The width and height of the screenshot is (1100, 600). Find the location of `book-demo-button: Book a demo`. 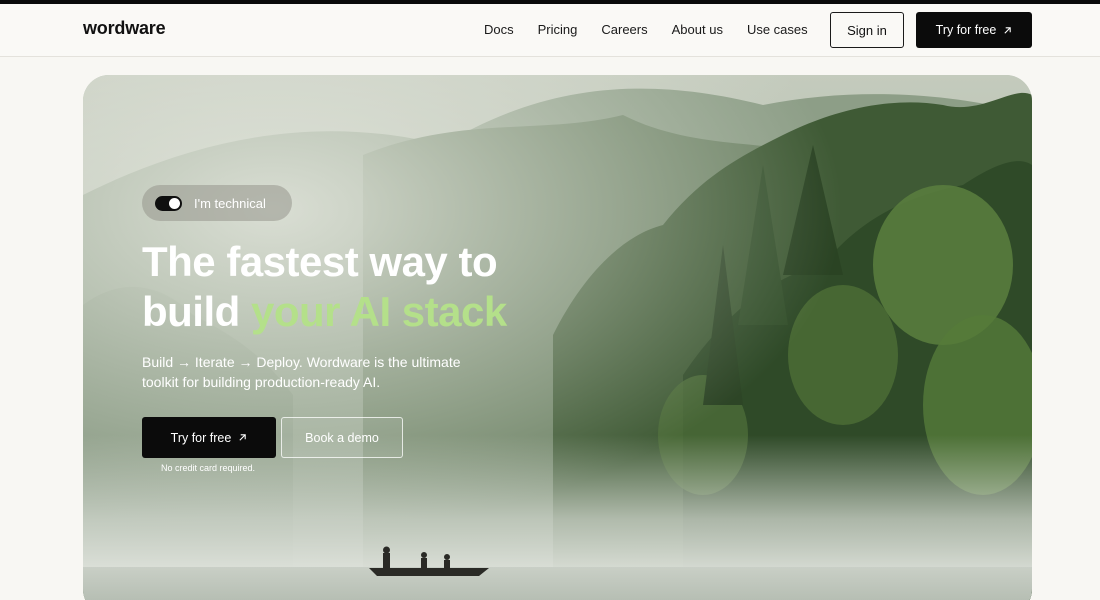

book-demo-button: Book a demo is located at coordinates (342, 437).